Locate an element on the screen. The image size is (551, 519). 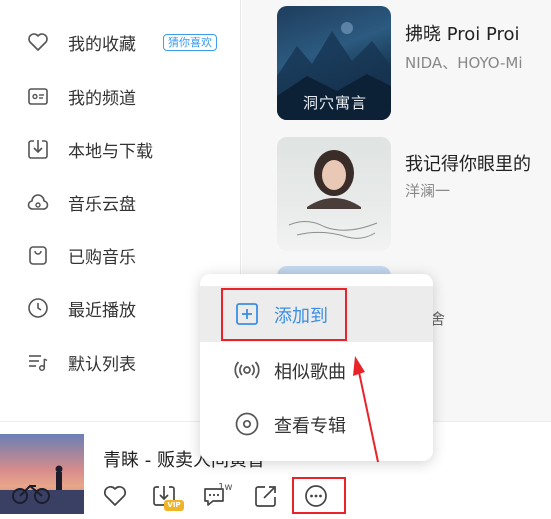
album-cover: 洞穴寓言 is located at coordinates (334, 63).